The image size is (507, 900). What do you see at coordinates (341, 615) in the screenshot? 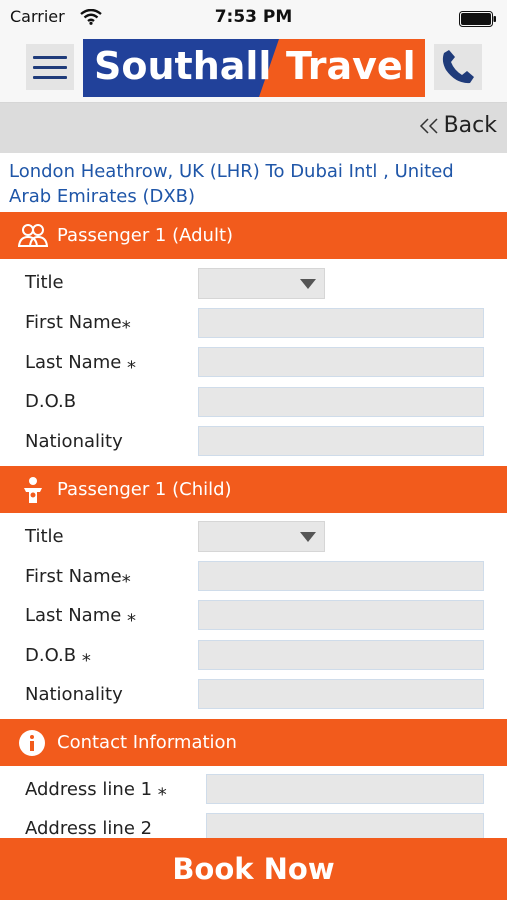
I see `child-last-name-input` at bounding box center [341, 615].